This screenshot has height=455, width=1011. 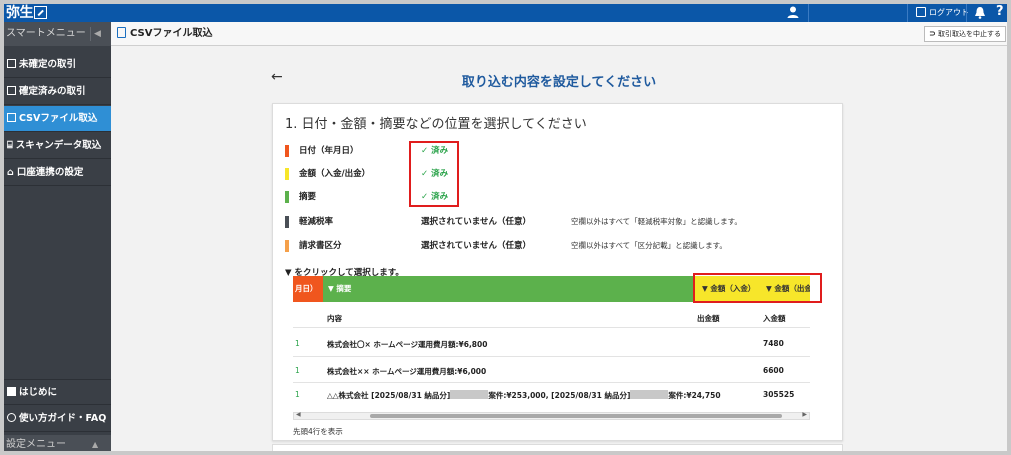 I want to click on tab-csv-import: CSVファイル取込, so click(x=164, y=34).